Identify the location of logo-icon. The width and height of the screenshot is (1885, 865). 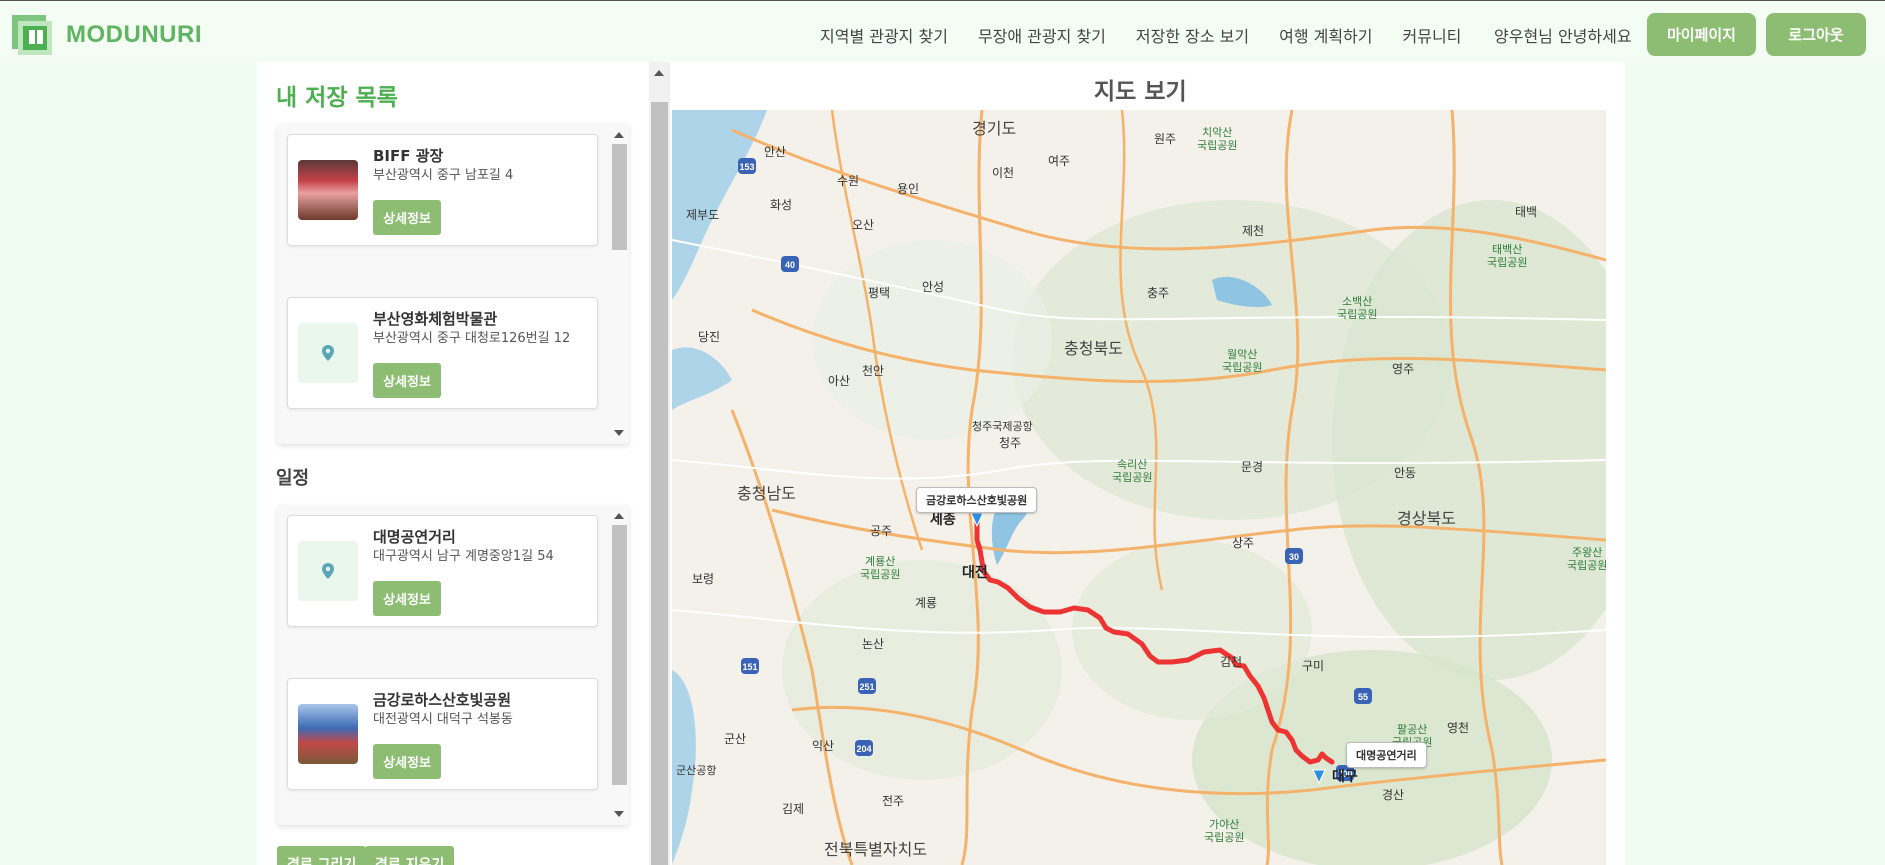
(32, 35).